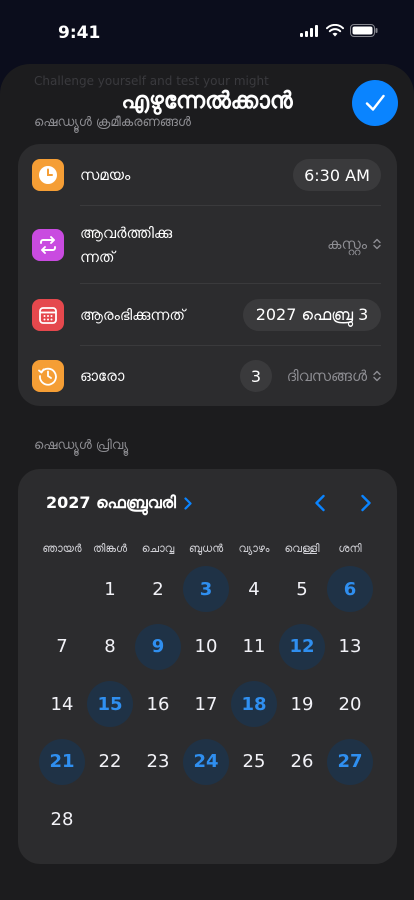 Image resolution: width=414 pixels, height=900 pixels. I want to click on repeat-icon-tile, so click(48, 245).